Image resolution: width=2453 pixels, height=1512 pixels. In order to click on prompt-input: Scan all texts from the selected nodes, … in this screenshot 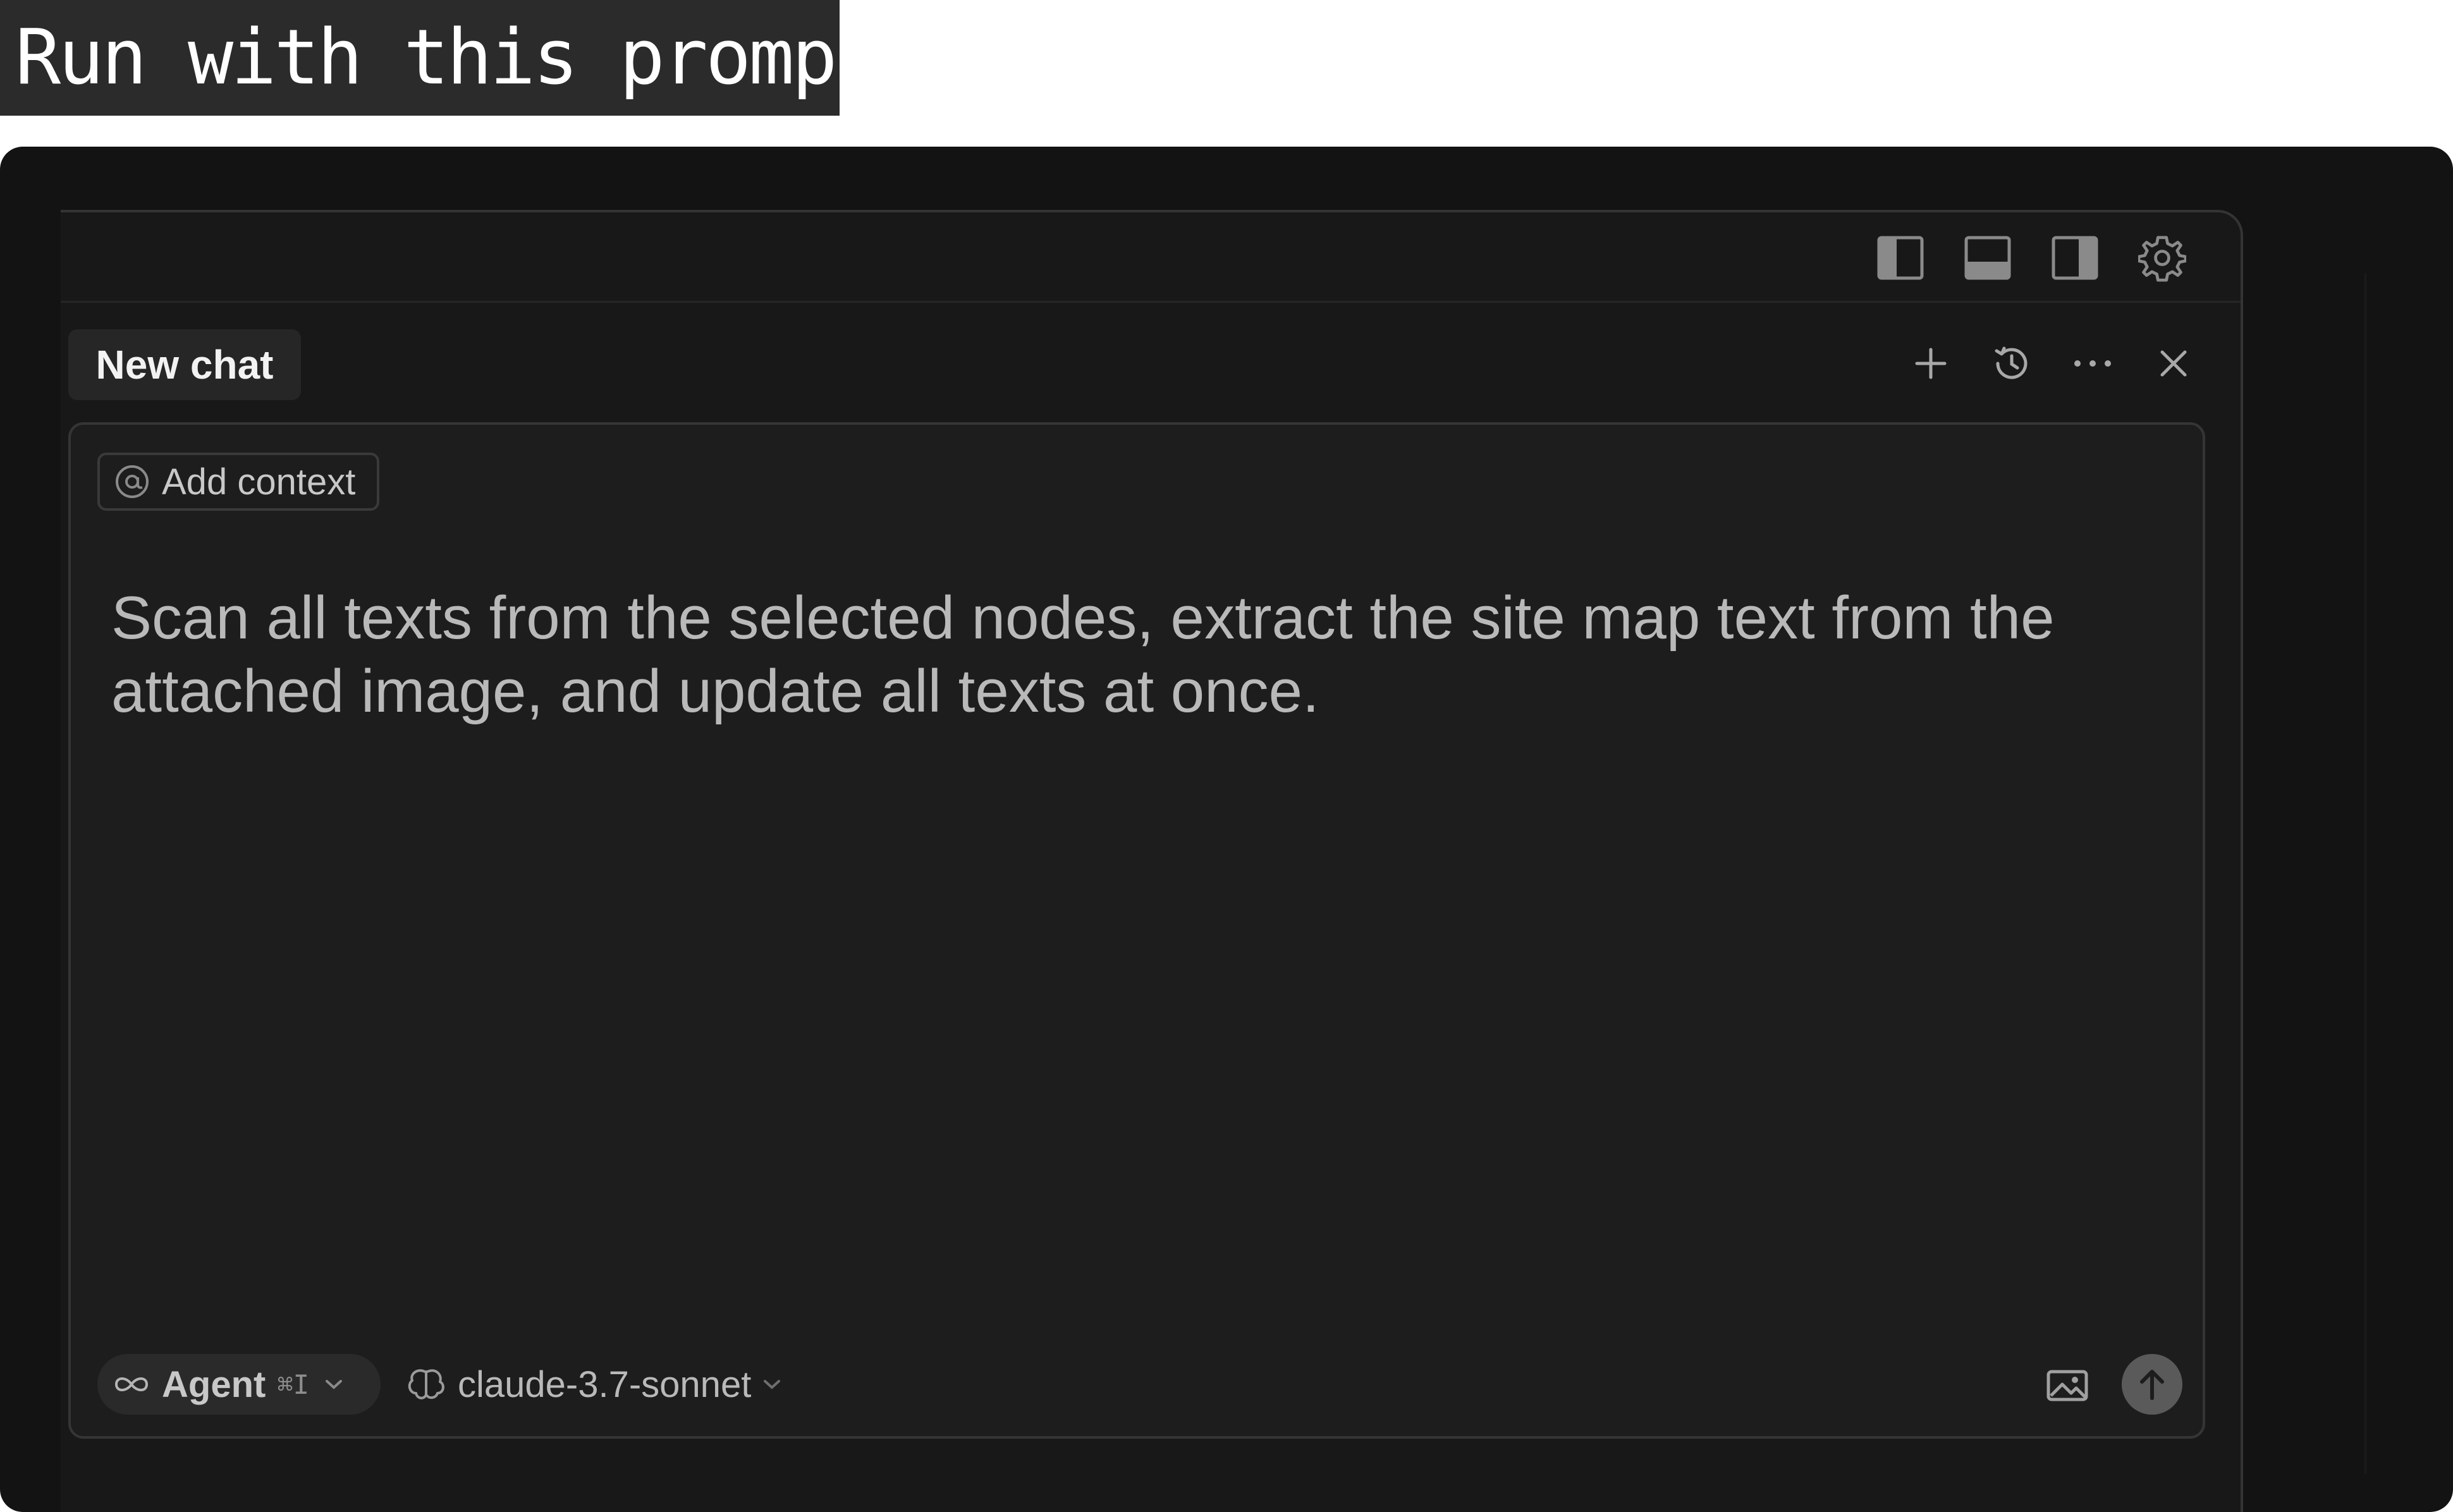, I will do `click(1141, 655)`.